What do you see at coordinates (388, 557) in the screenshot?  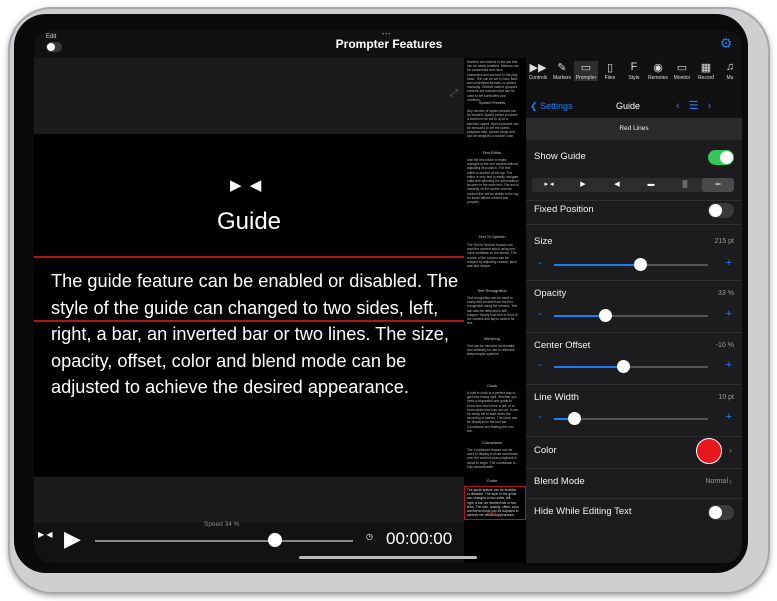 I see `home-indicator` at bounding box center [388, 557].